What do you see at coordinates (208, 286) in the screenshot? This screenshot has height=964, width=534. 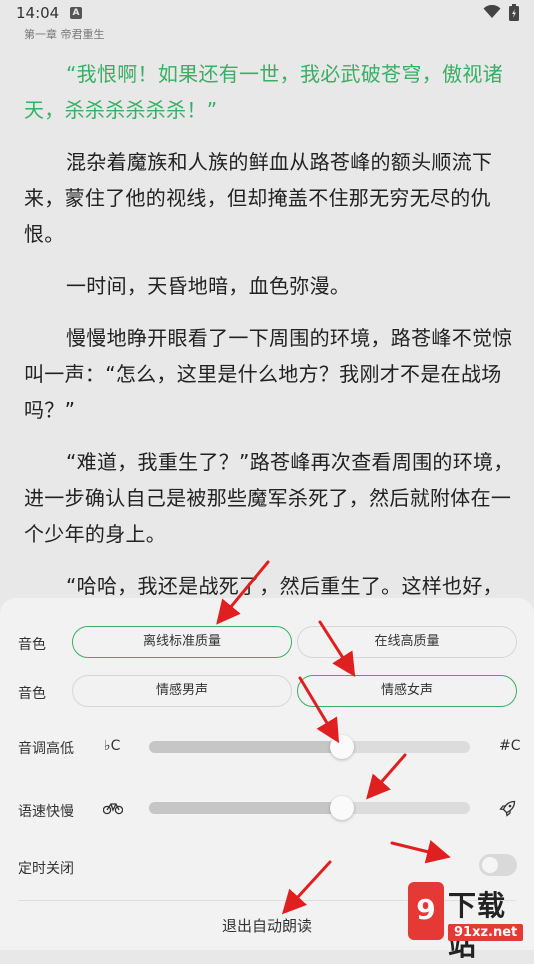 I see `paragraph: 一时间，天昏地暗，血色弥漫。` at bounding box center [208, 286].